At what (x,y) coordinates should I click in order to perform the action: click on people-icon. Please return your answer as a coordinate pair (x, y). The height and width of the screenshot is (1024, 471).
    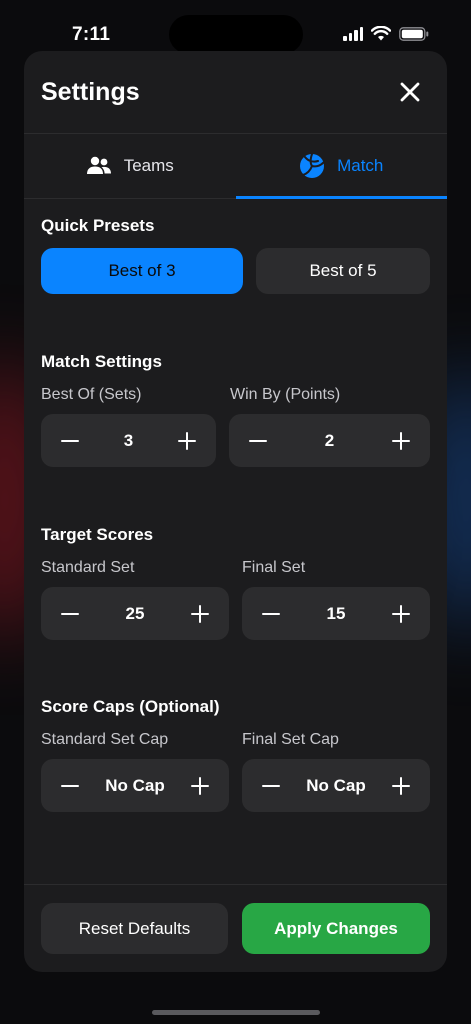
    Looking at the image, I should click on (98, 165).